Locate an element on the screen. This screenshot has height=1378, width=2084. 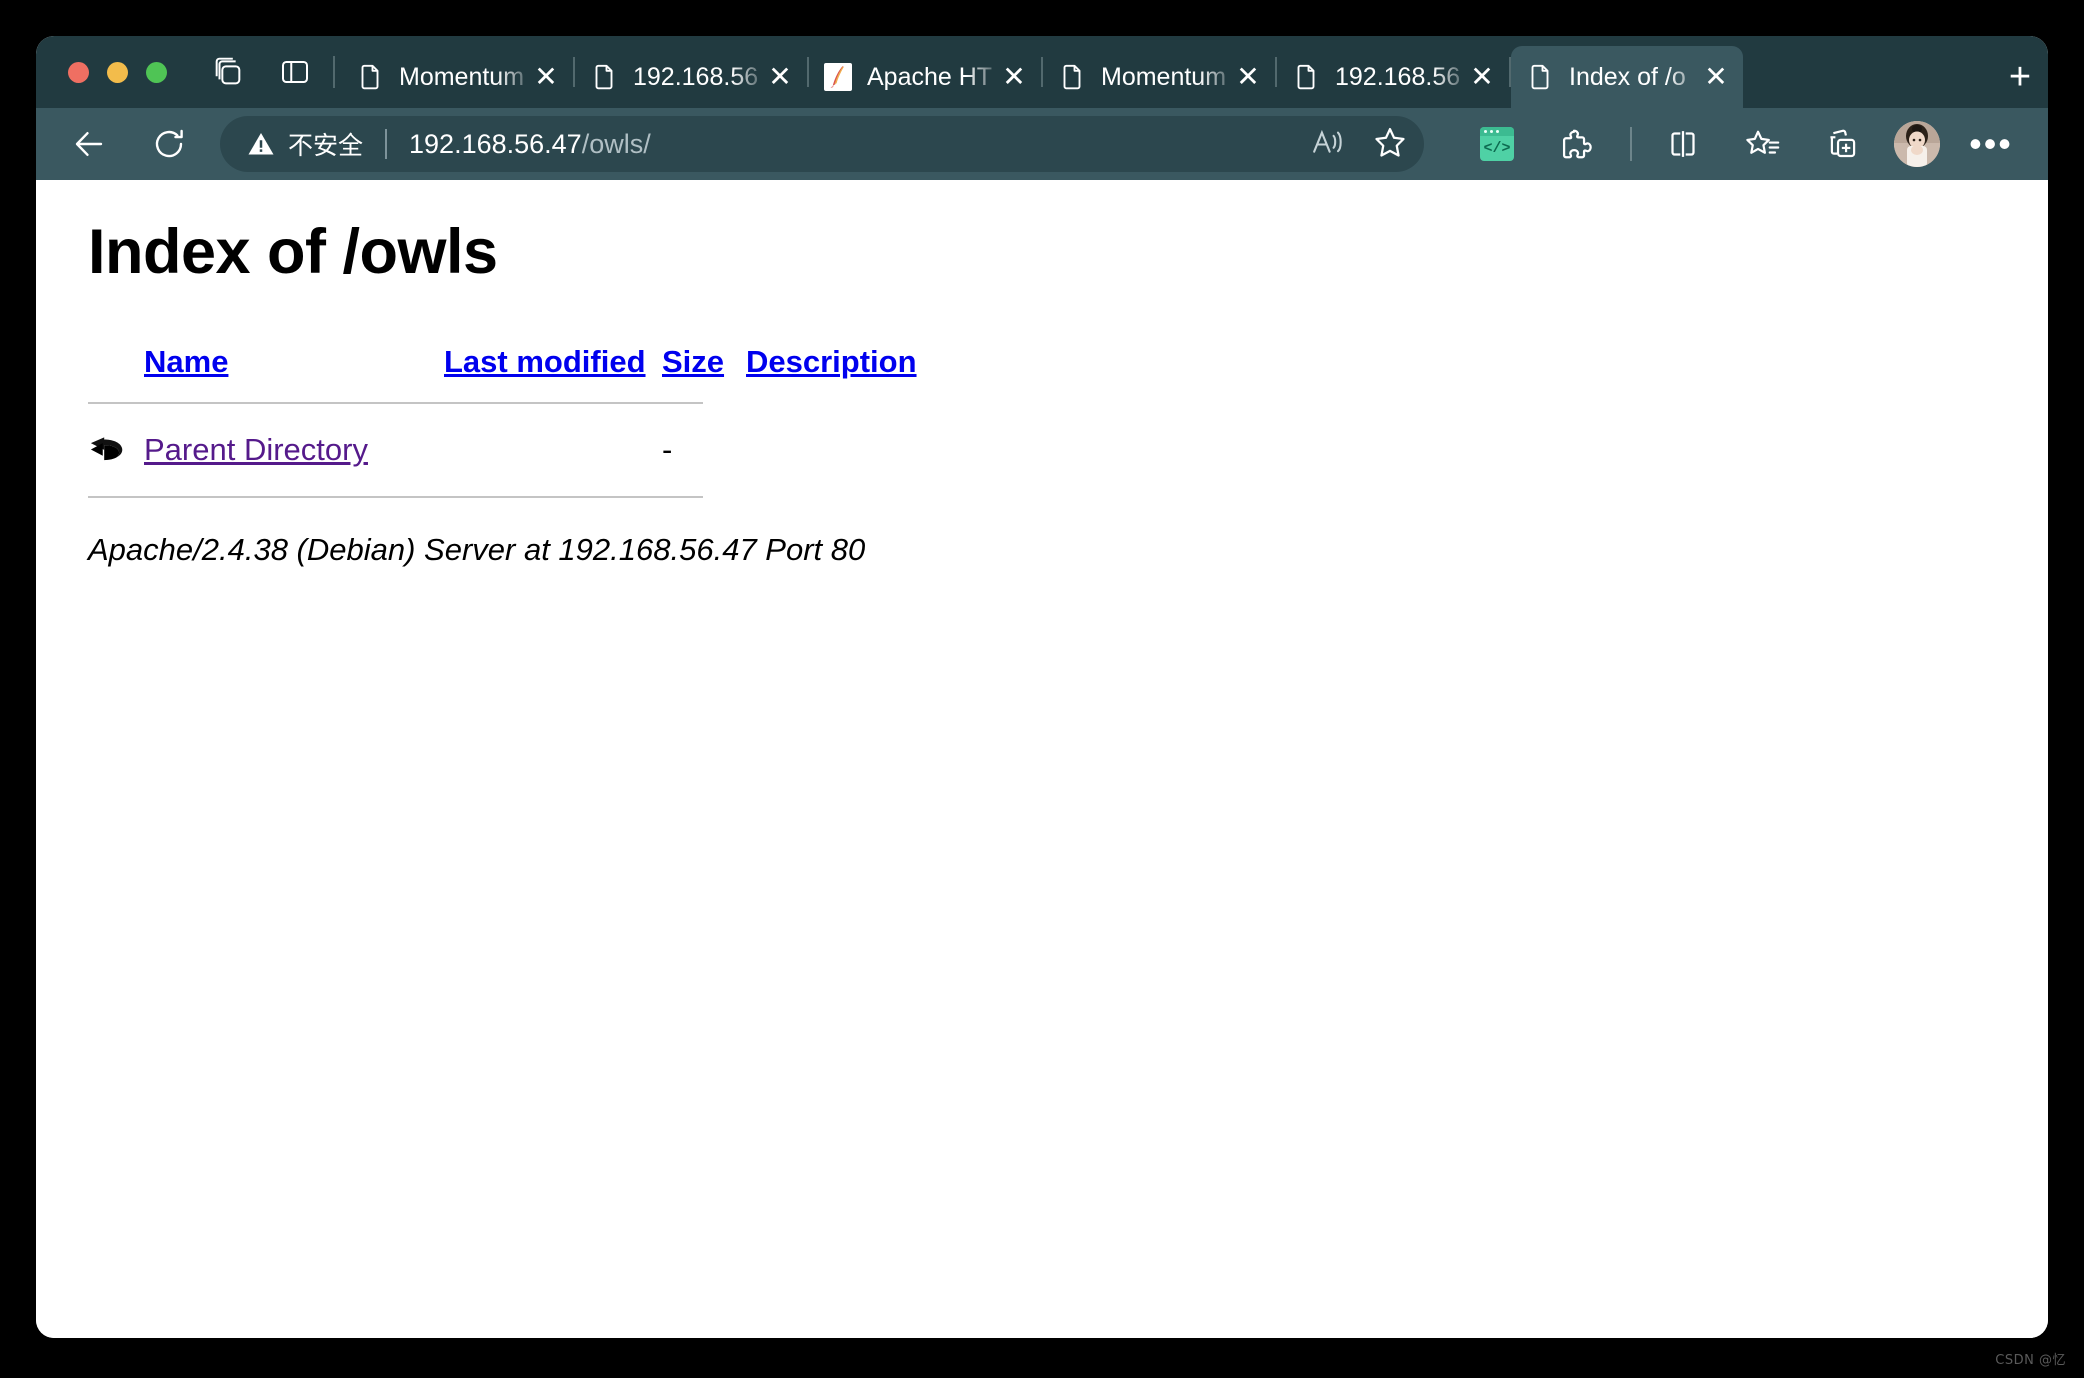
back-button is located at coordinates (89, 144).